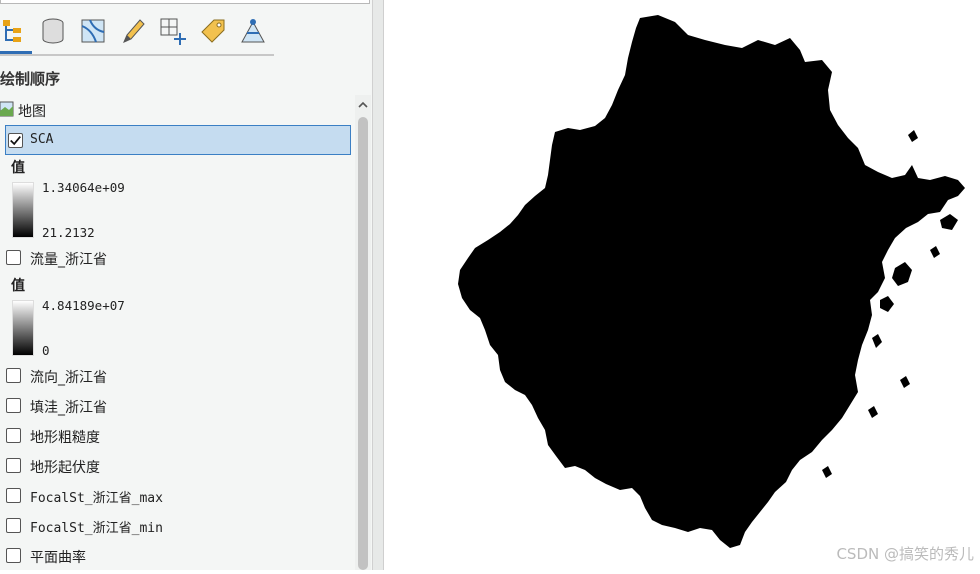  I want to click on layer-row: FocalSt_浙江省_max, so click(176, 496).